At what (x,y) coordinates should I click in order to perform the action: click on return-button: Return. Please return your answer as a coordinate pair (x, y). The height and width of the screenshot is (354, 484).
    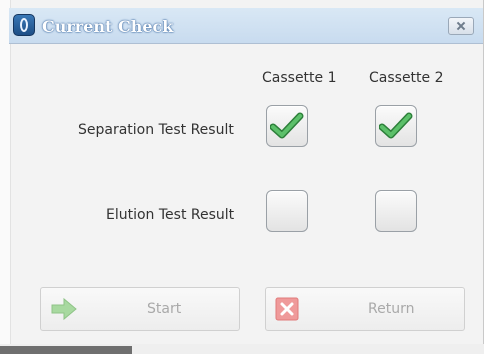
    Looking at the image, I should click on (365, 309).